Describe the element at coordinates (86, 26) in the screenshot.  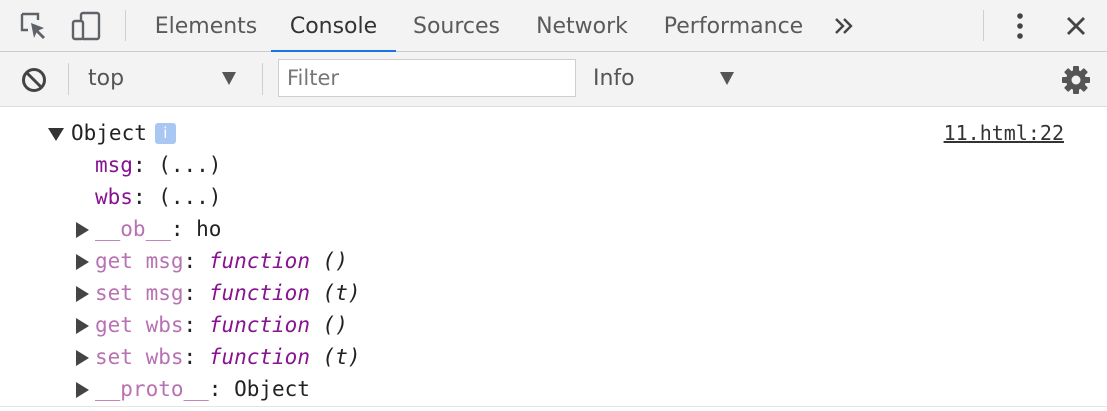
I see `device-toolbar-icon` at that location.